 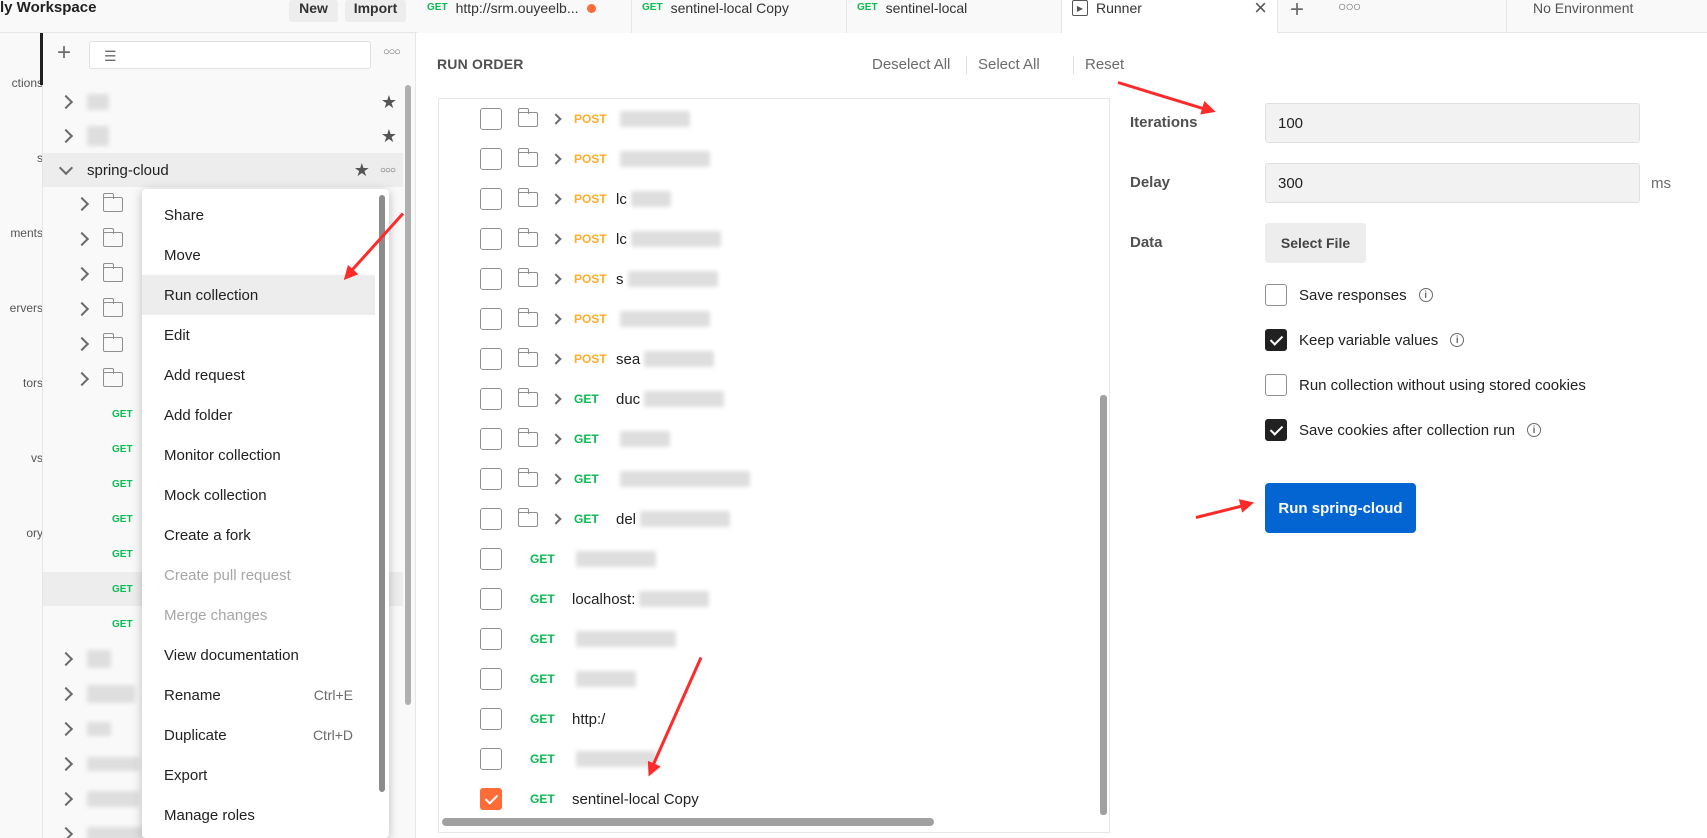 I want to click on delay-input: 300, so click(x=1452, y=183).